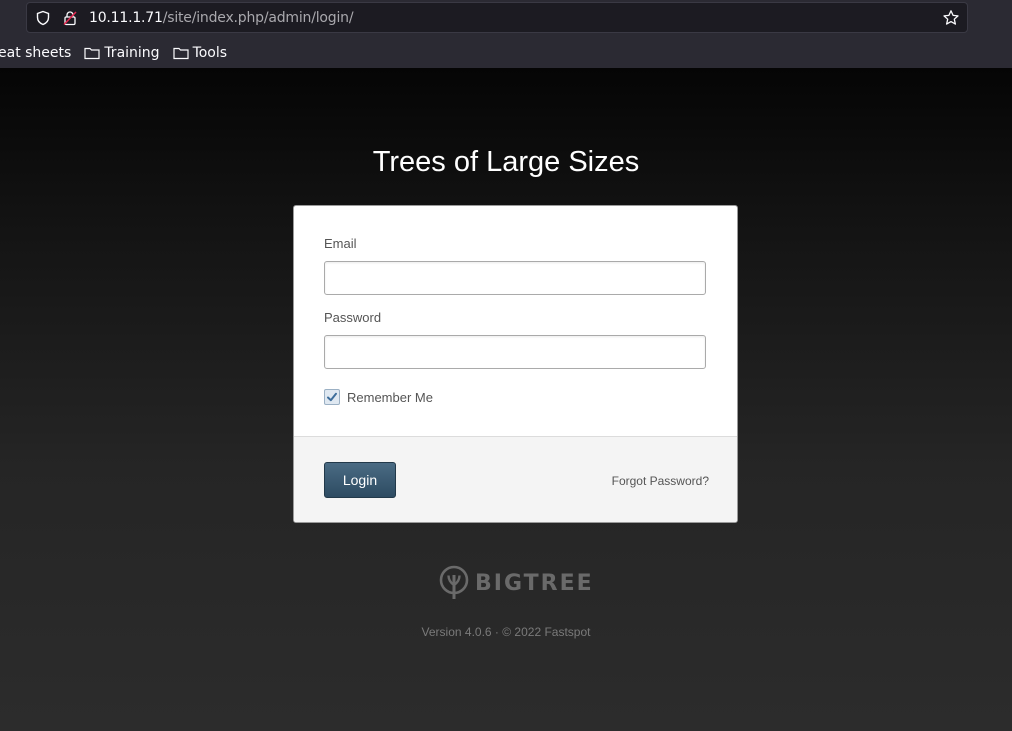 Image resolution: width=1012 pixels, height=731 pixels. I want to click on login-button: Login, so click(360, 480).